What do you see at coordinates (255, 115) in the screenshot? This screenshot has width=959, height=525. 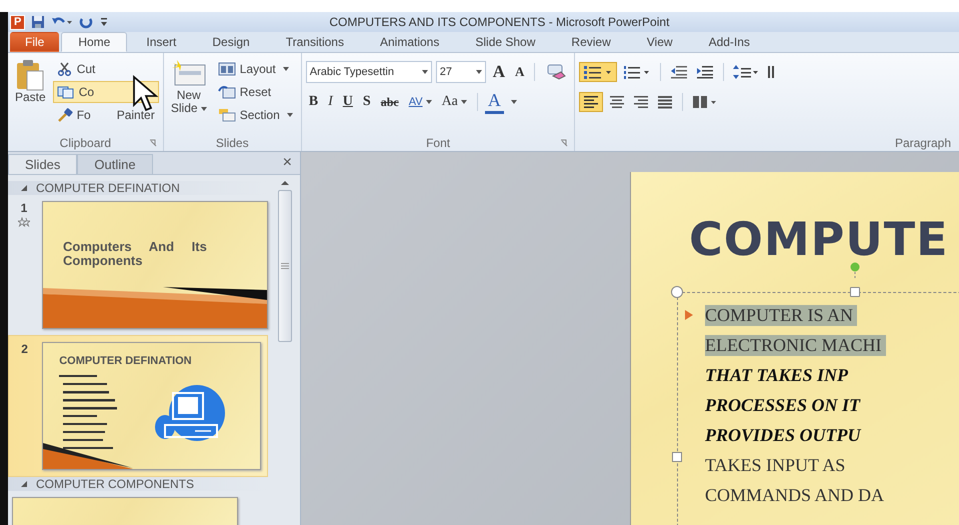 I see `section-button: Section` at bounding box center [255, 115].